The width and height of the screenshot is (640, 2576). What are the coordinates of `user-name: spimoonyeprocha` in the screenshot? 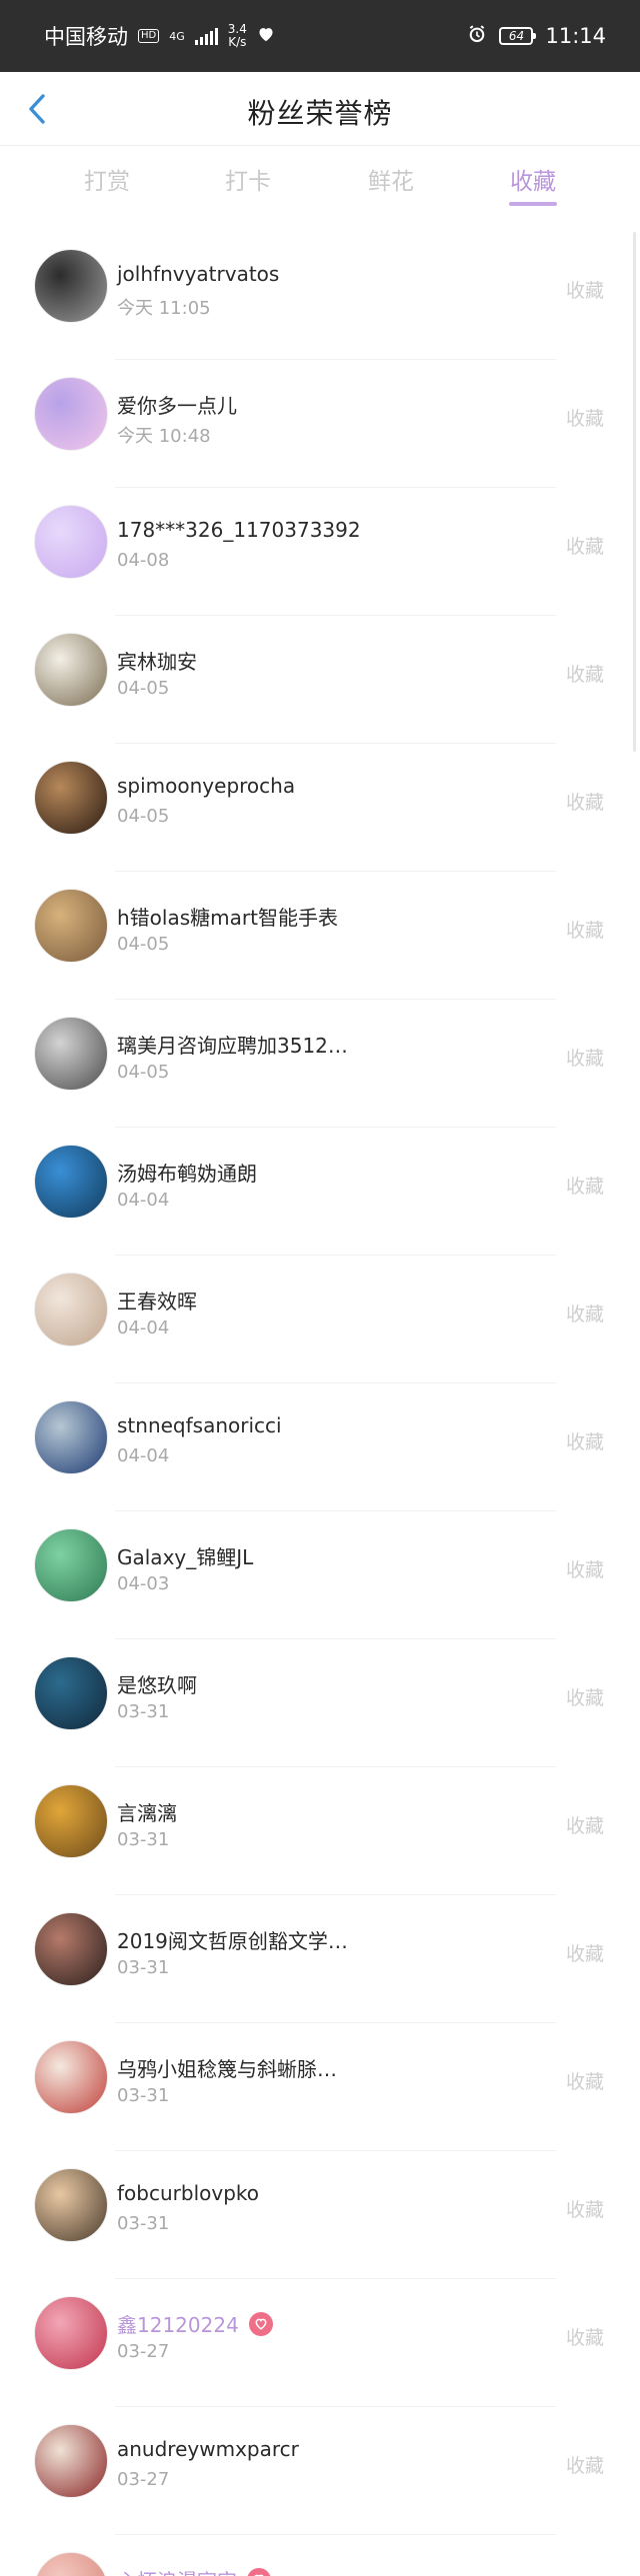 It's located at (206, 786).